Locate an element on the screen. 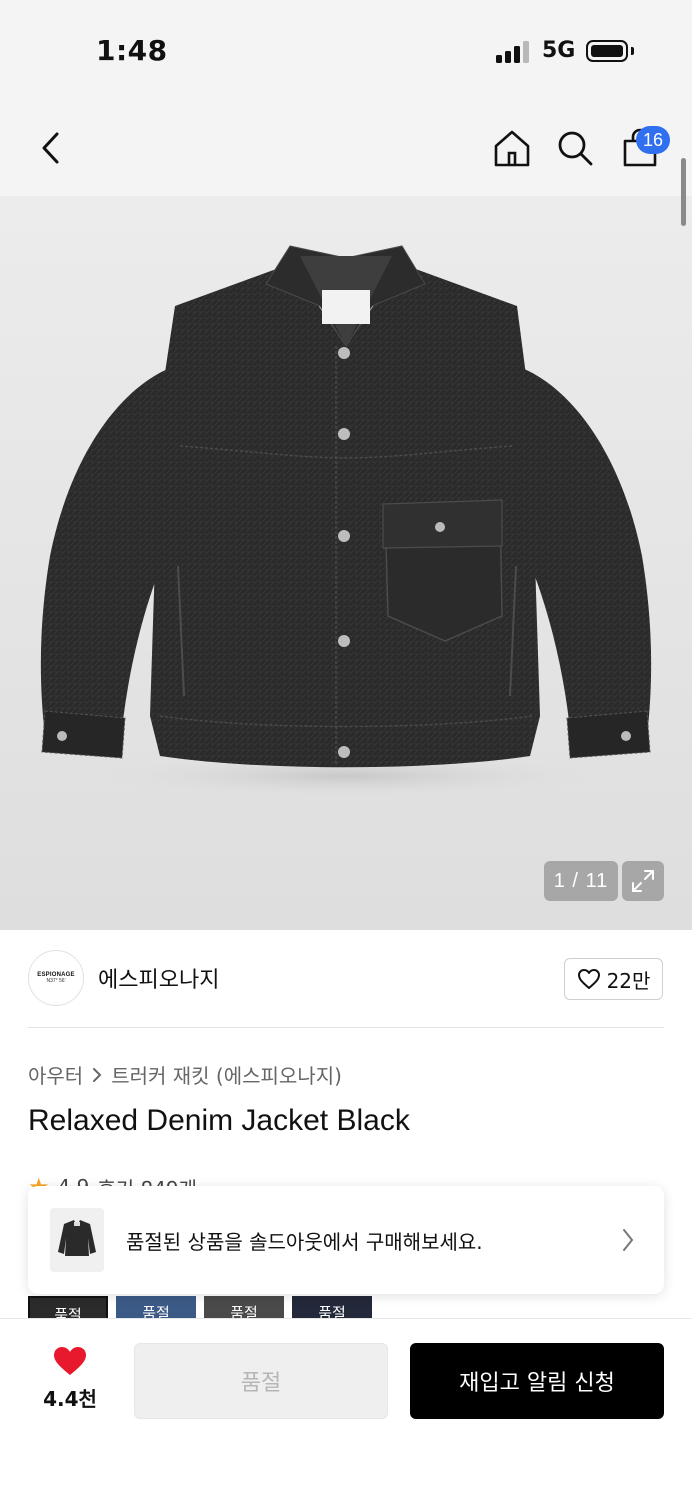  product-title: Relaxed Denim Jacket Black is located at coordinates (219, 1120).